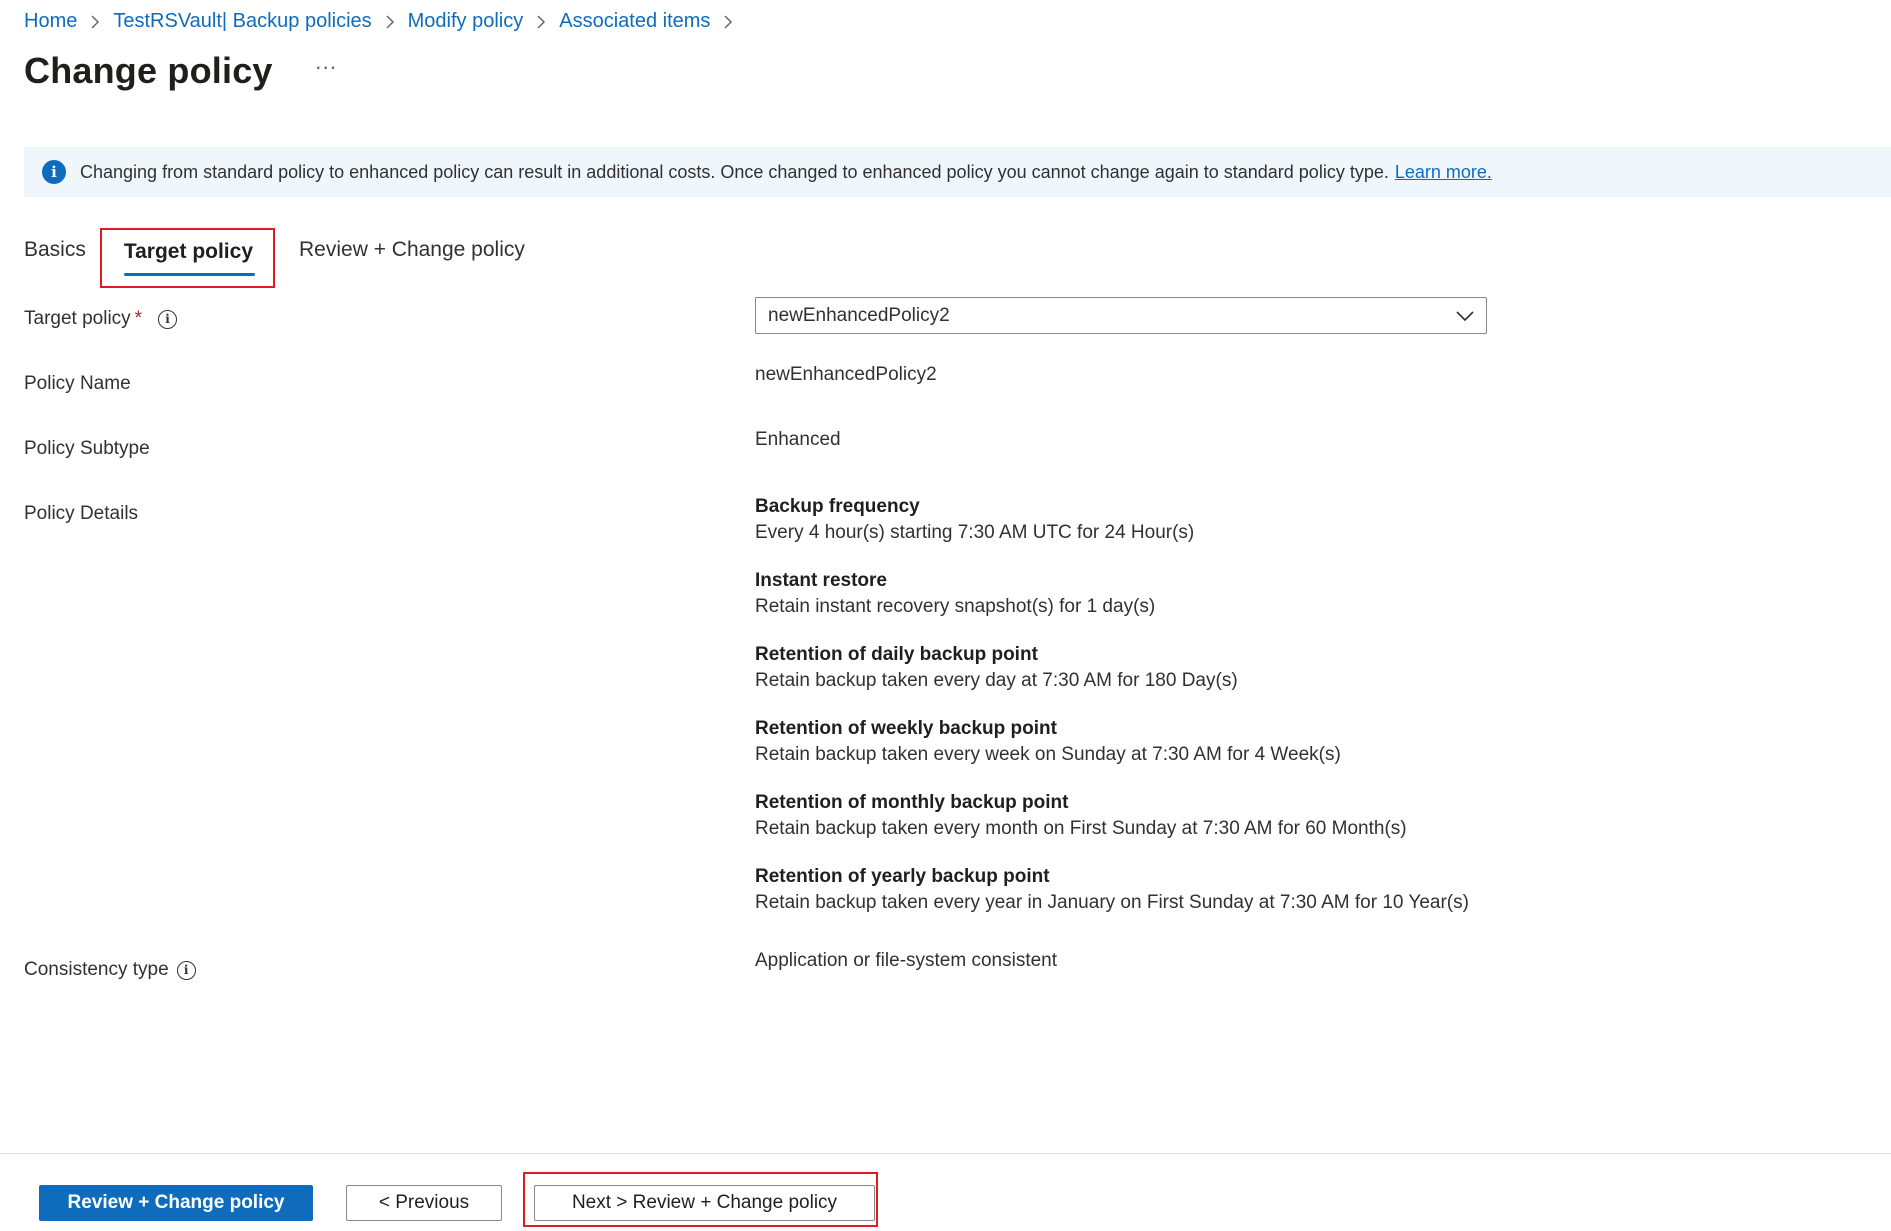  Describe the element at coordinates (55, 258) in the screenshot. I see `tab-basics: Basics` at that location.